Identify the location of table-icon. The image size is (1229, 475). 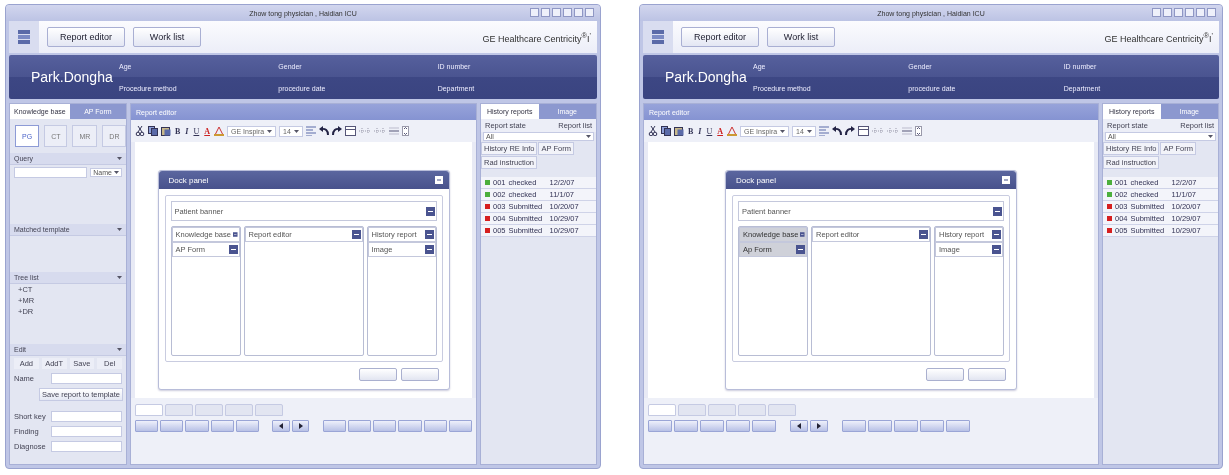
(350, 131).